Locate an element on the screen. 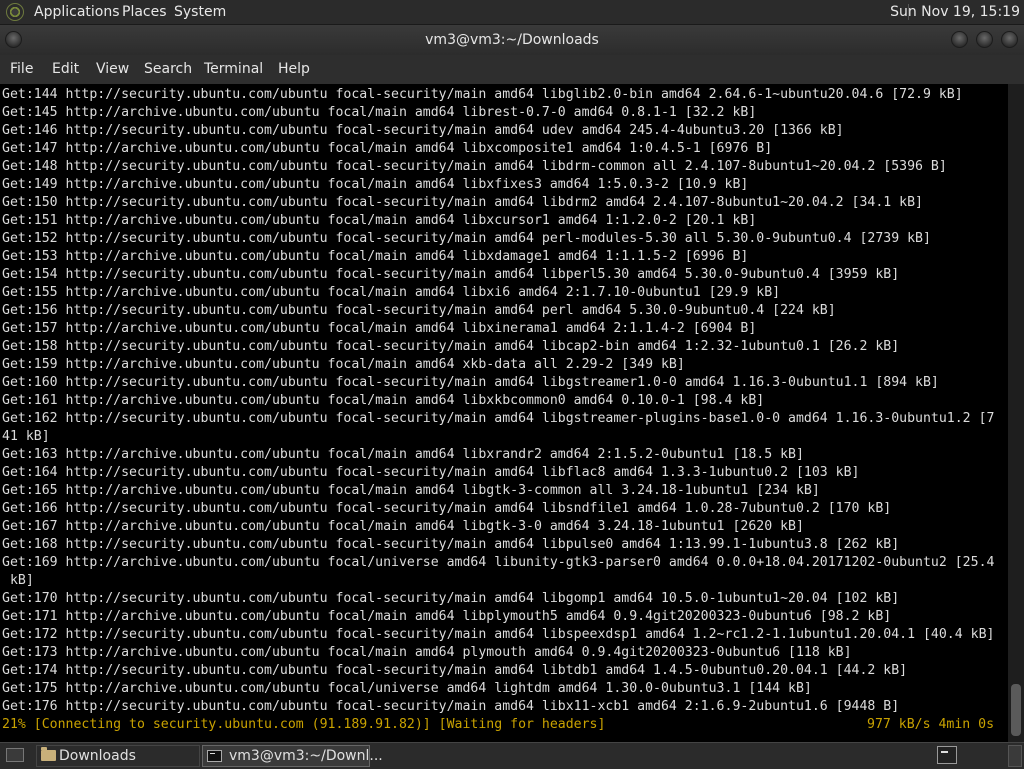  folder-icon is located at coordinates (48, 754).